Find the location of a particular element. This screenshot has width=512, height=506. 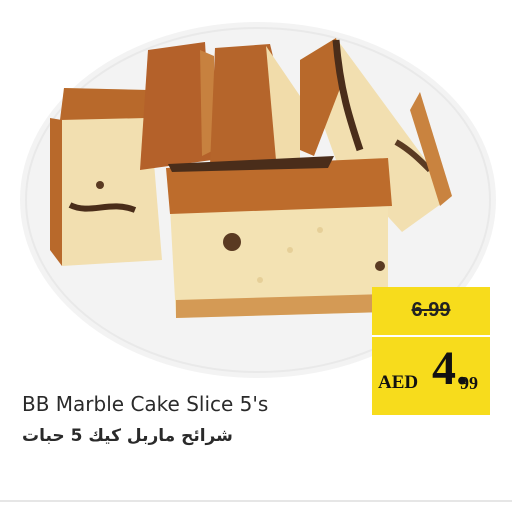

price-decimal: 99 is located at coordinates (469, 383).